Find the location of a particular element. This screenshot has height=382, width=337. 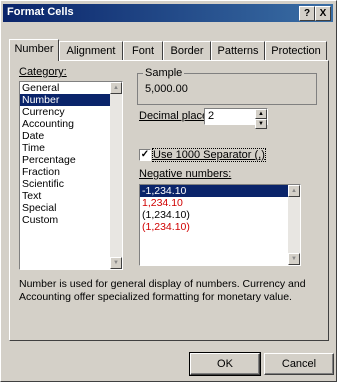

tab-patterns: Patterns is located at coordinates (238, 50).